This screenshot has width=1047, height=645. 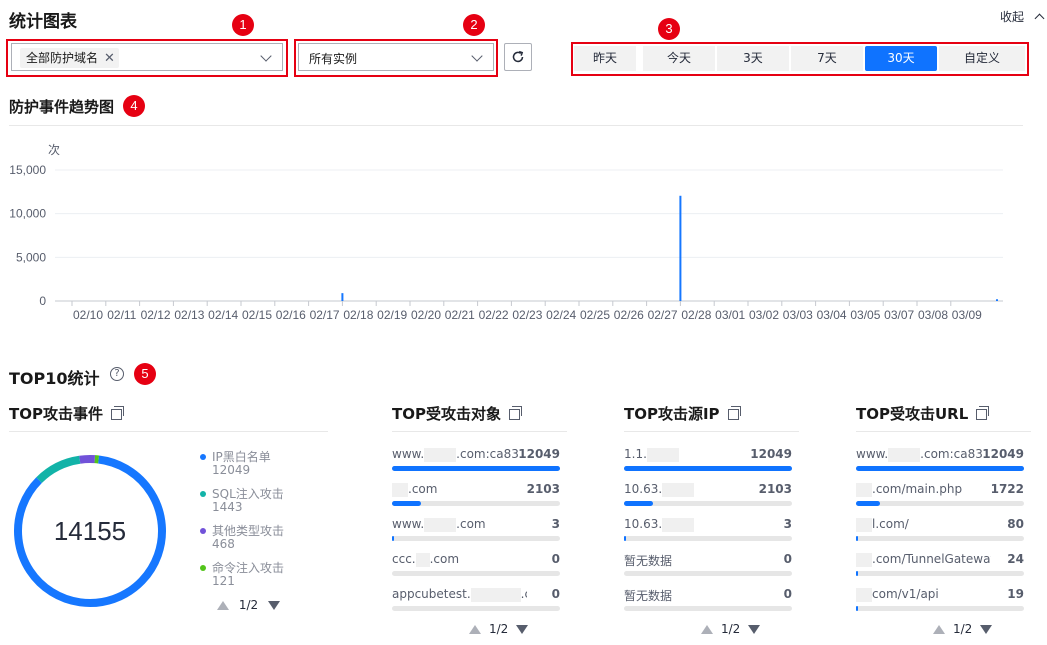 I want to click on x-tick-label: 02/28, so click(x=696, y=315).